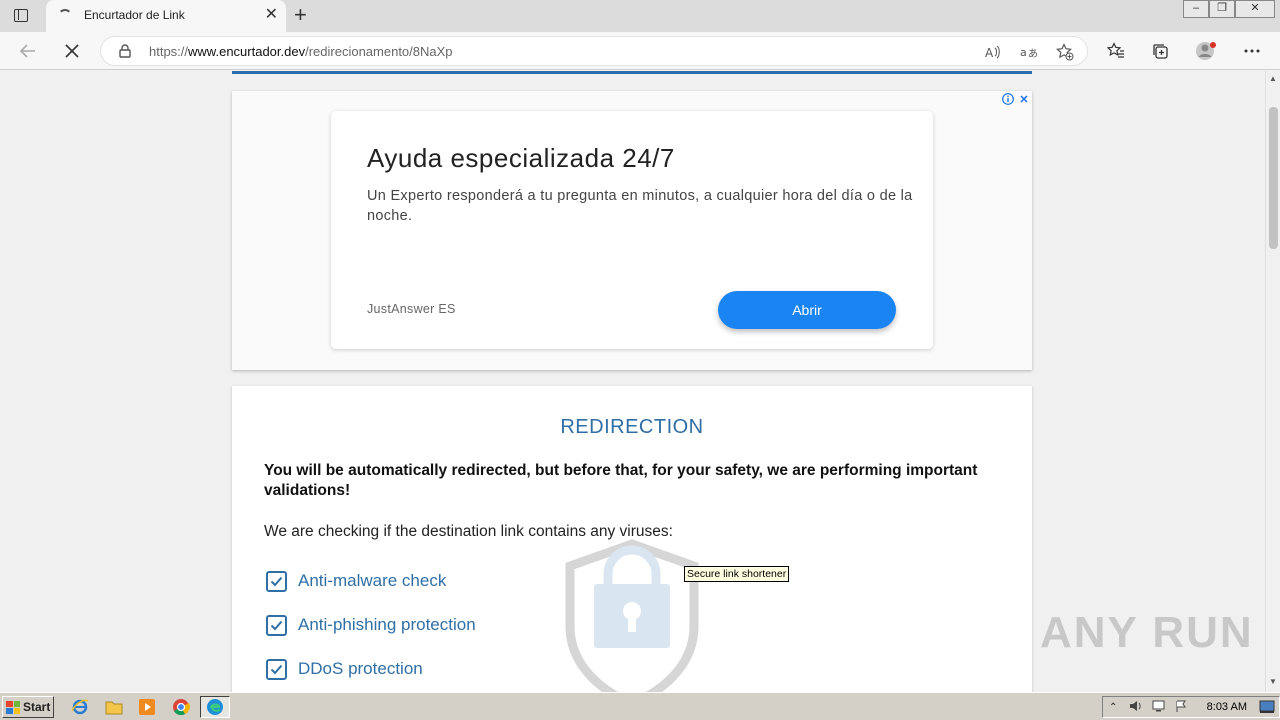 The width and height of the screenshot is (1280, 720). What do you see at coordinates (387, 624) in the screenshot?
I see `check-label: Anti-phishing protection` at bounding box center [387, 624].